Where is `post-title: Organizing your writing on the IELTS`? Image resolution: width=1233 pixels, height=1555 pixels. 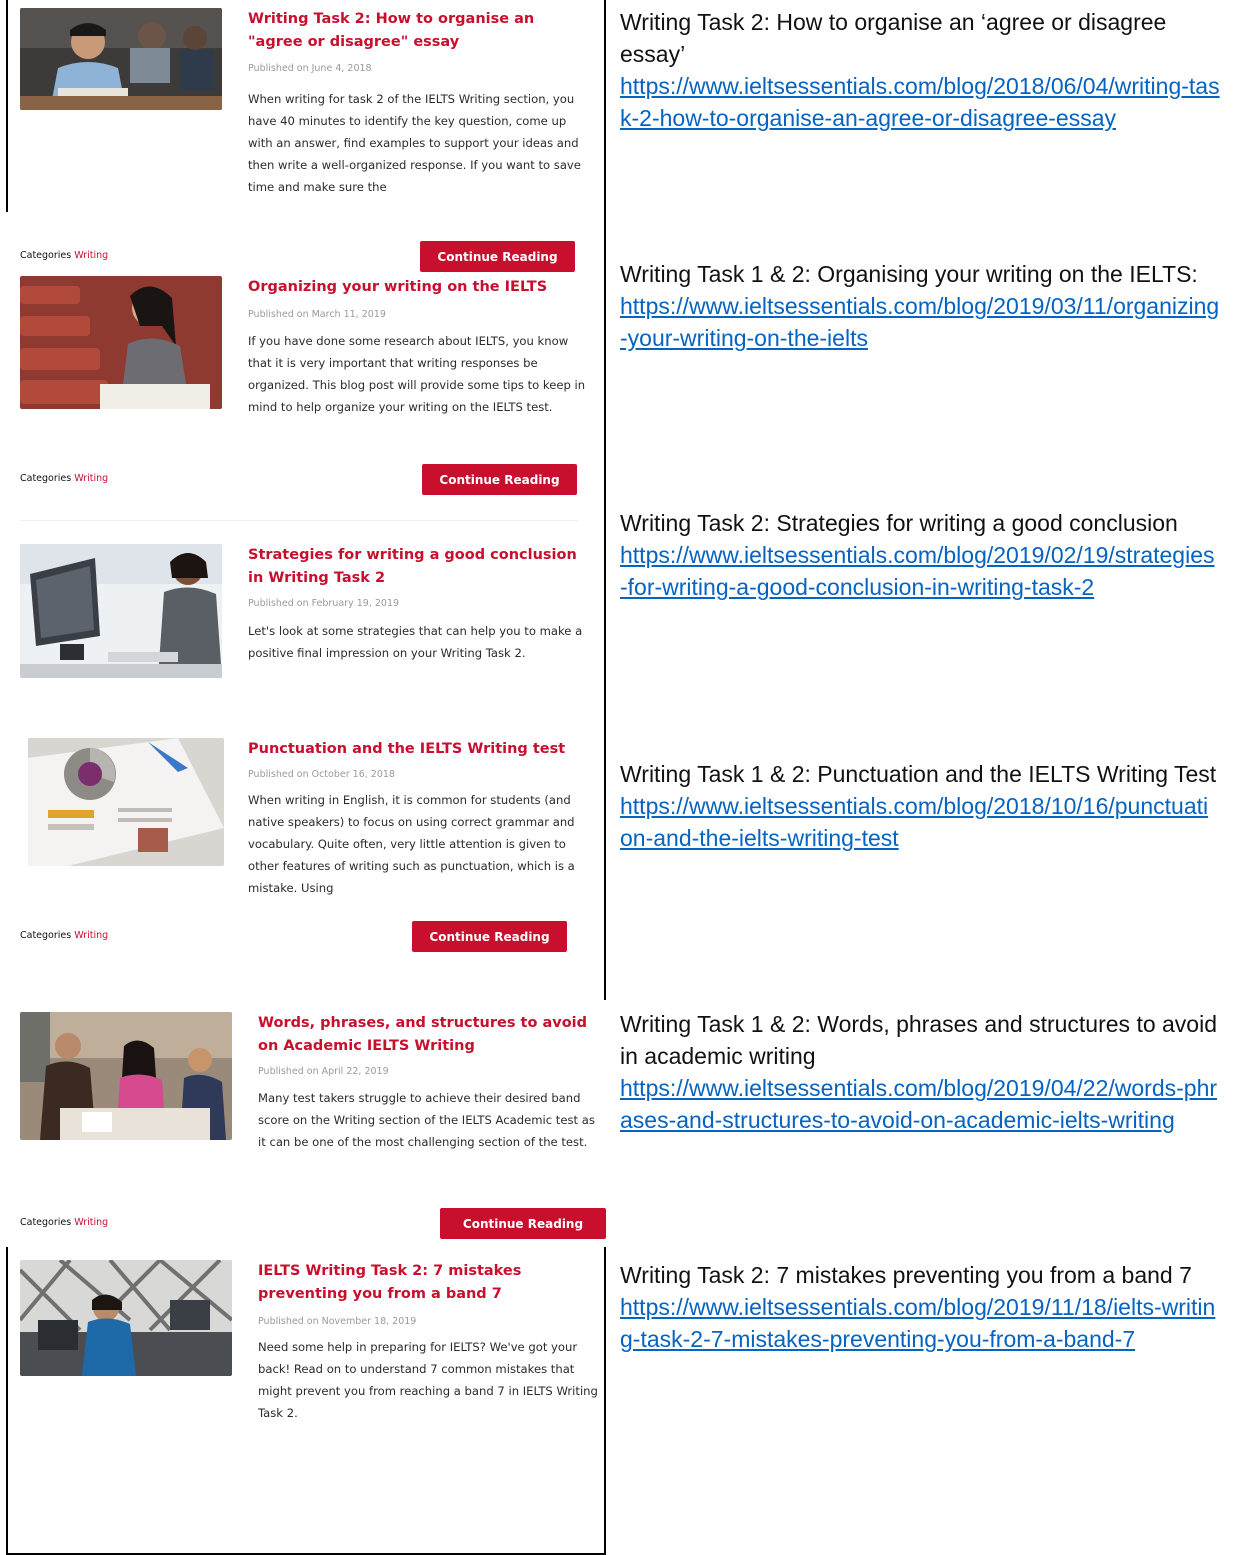
post-title: Organizing your writing on the IELTS is located at coordinates (420, 287).